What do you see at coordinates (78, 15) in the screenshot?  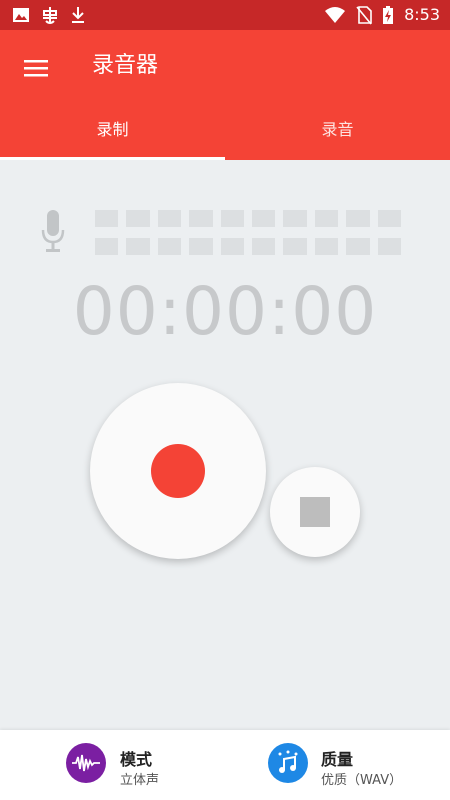 I see `download-icon` at bounding box center [78, 15].